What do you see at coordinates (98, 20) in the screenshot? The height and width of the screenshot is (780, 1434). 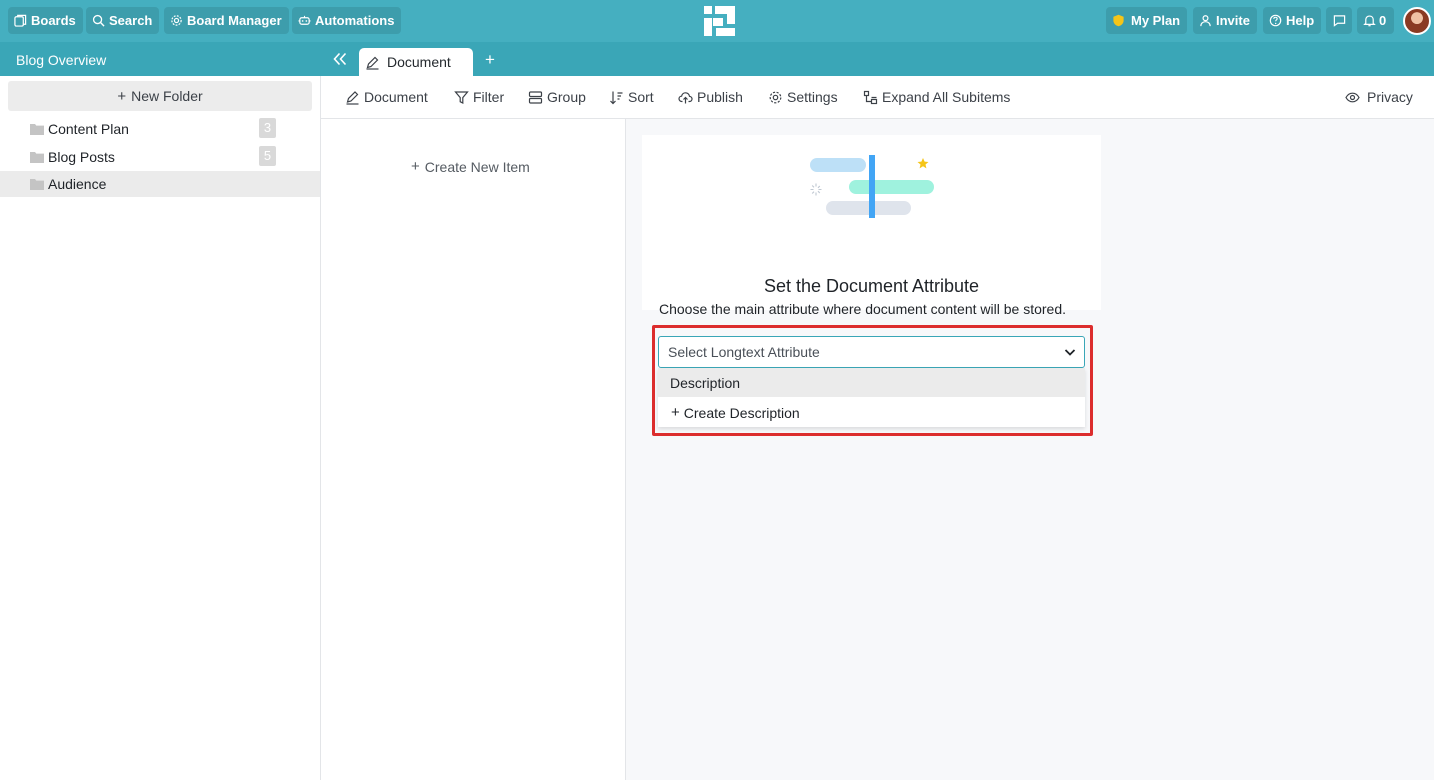 I see `search-icon` at bounding box center [98, 20].